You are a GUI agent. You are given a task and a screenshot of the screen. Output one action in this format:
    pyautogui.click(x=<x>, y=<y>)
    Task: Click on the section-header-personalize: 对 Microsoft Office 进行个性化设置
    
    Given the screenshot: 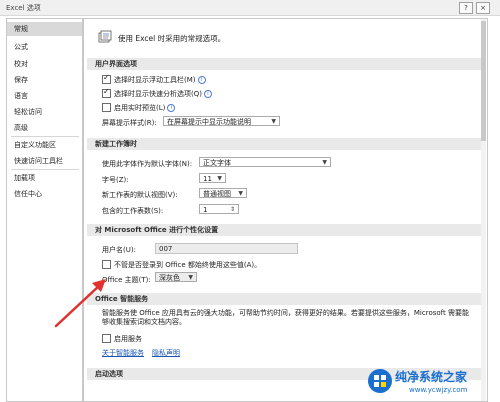 What is the action you would take?
    pyautogui.click(x=284, y=230)
    